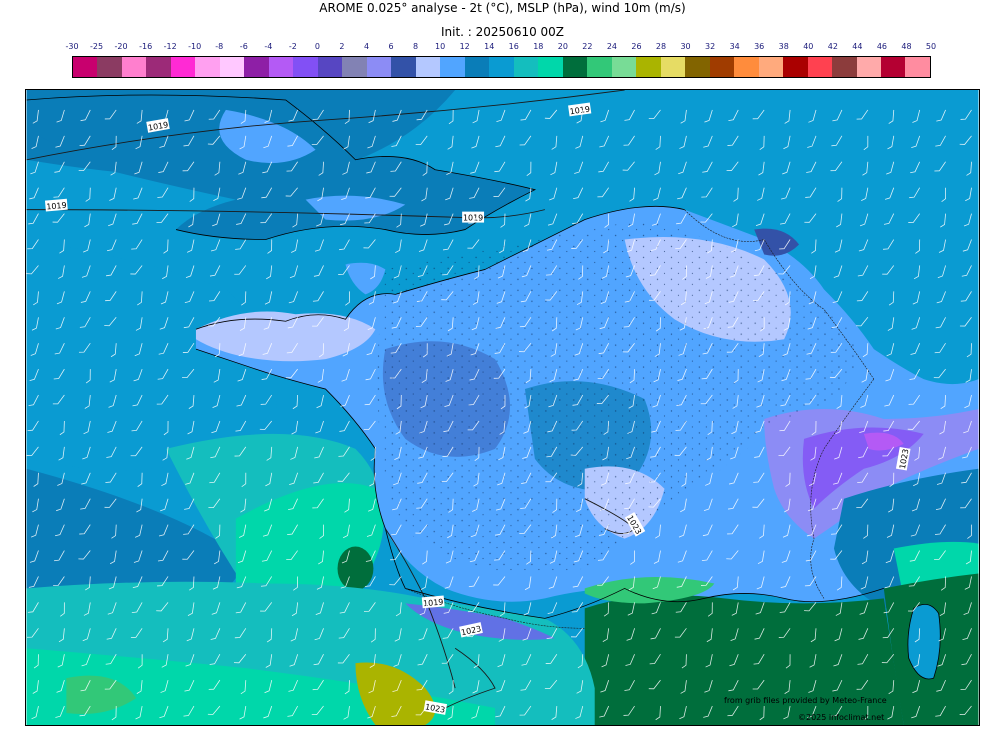 The image size is (1005, 738). Describe the element at coordinates (710, 46) in the screenshot. I see `legend-tick-label: 32` at that location.